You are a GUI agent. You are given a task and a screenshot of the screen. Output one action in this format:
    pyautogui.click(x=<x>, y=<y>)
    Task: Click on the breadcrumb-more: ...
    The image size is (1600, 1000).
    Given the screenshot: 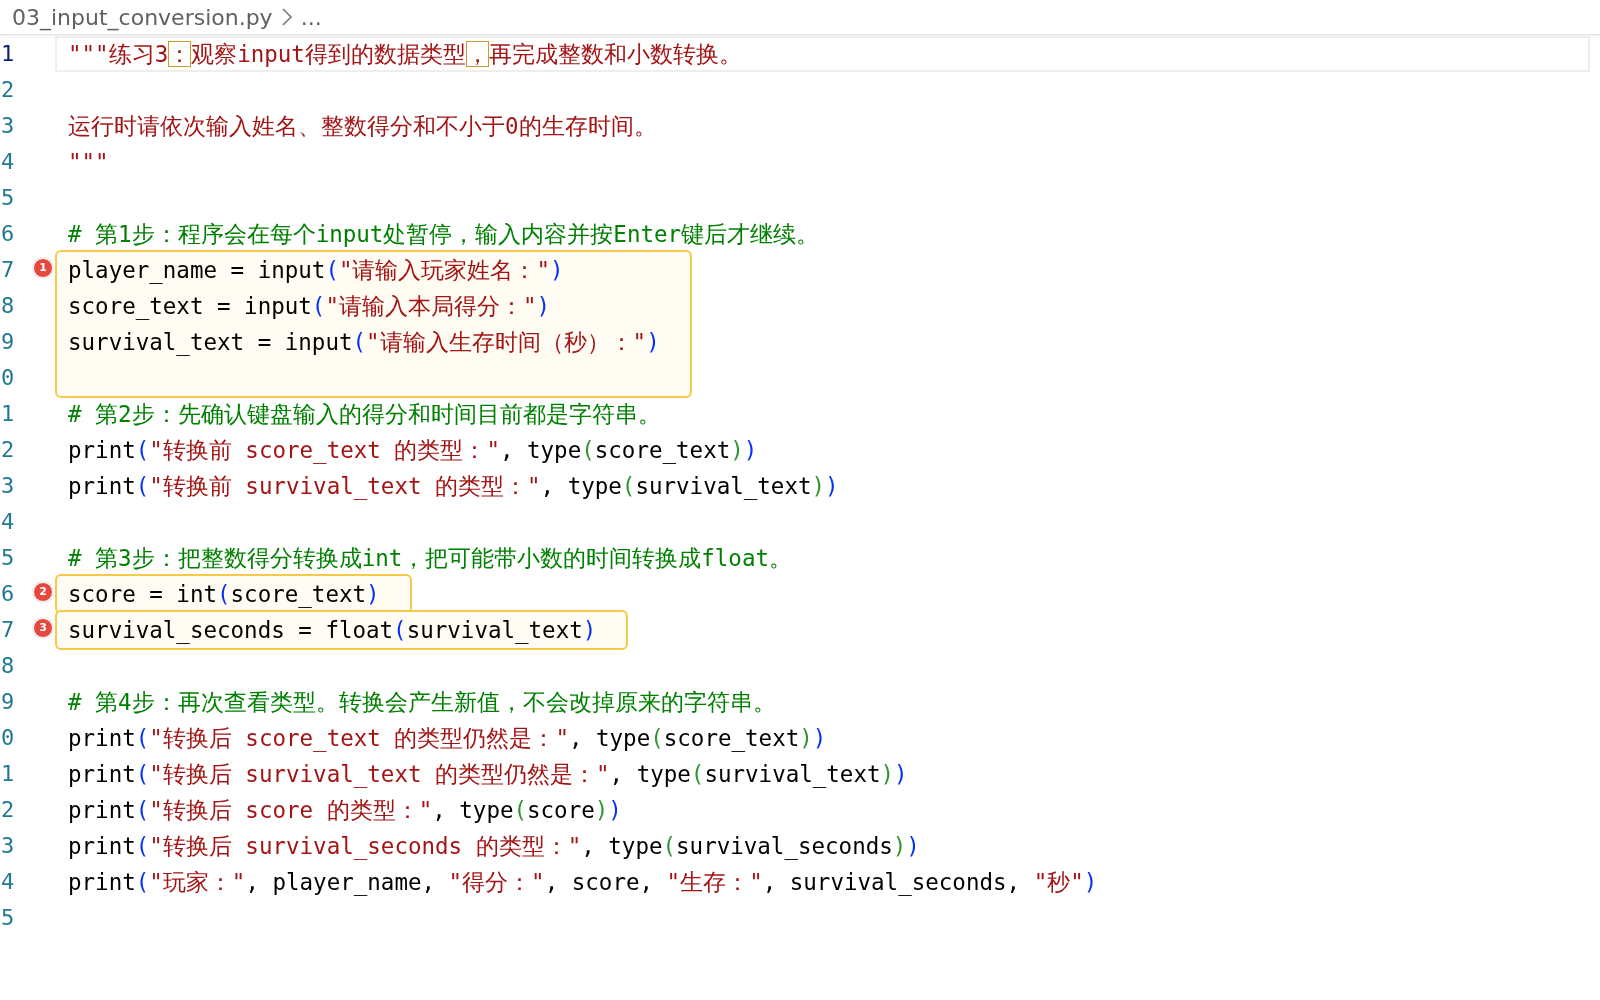 What is the action you would take?
    pyautogui.click(x=311, y=17)
    